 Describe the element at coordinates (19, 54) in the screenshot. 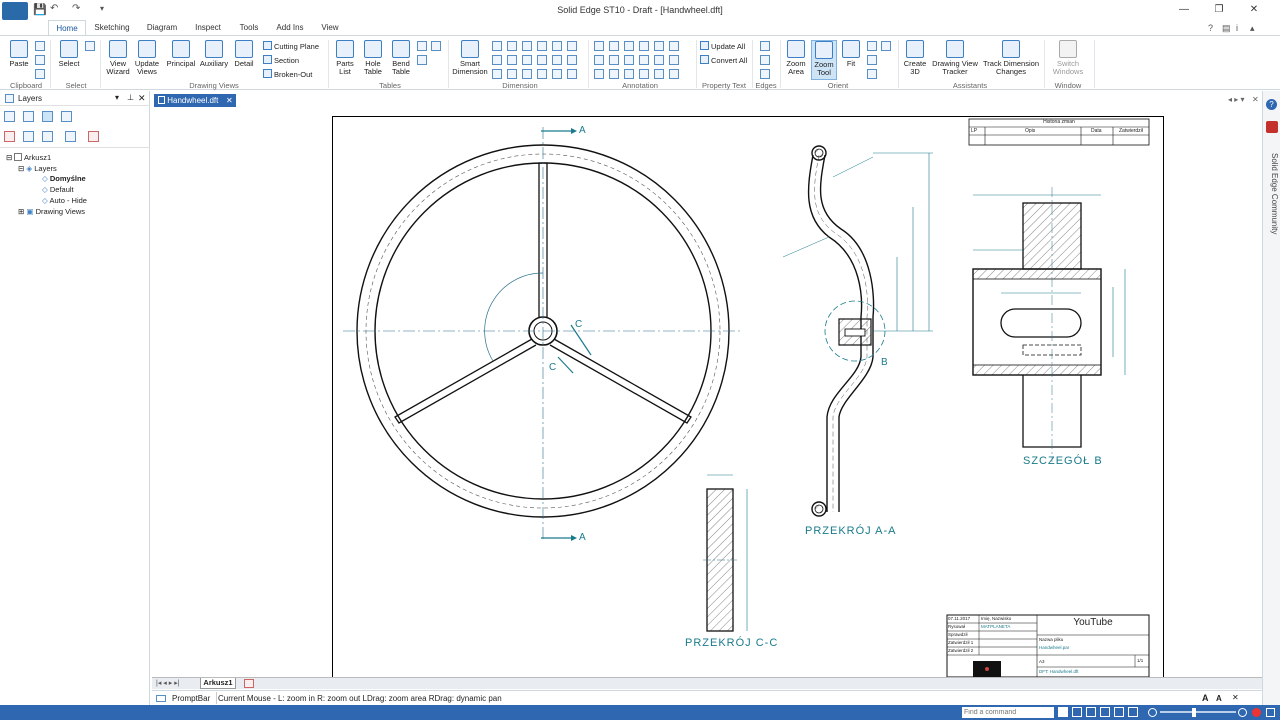

I see `paste-button: Paste` at that location.